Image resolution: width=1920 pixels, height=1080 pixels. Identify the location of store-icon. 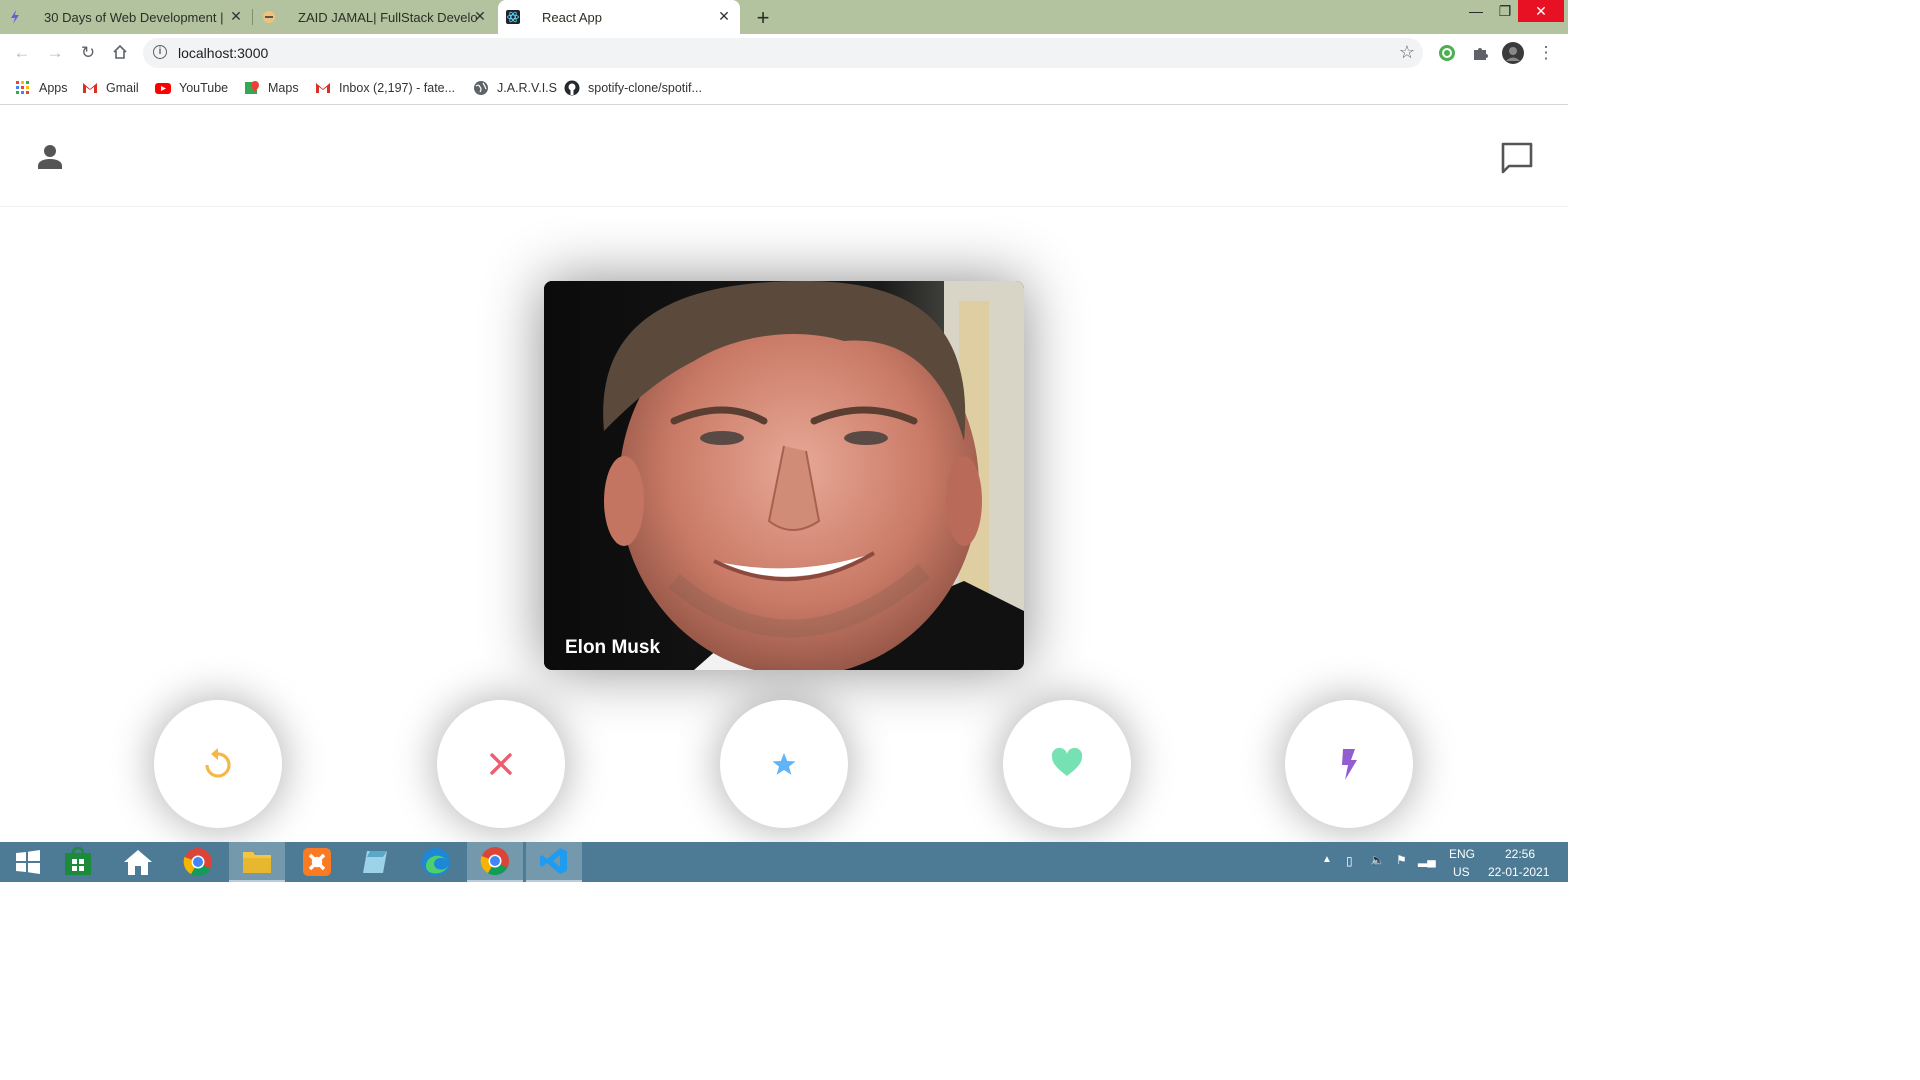
(78, 862).